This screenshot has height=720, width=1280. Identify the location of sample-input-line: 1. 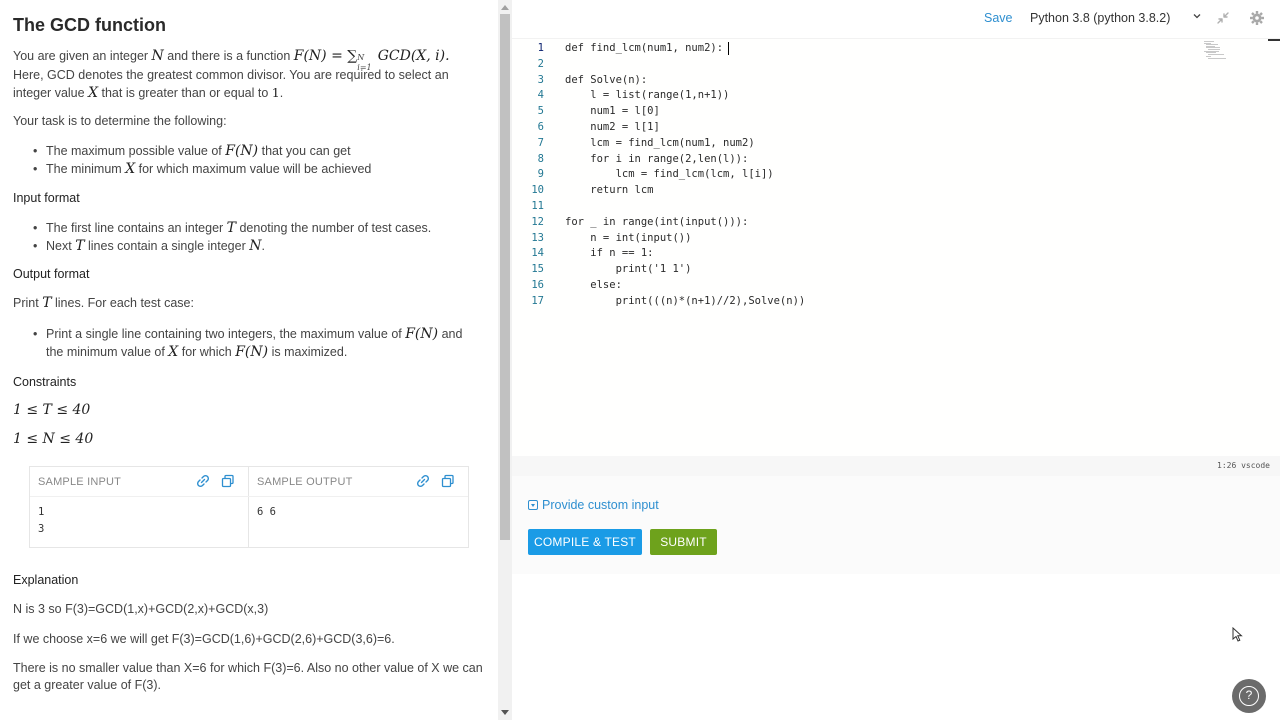
(41, 512).